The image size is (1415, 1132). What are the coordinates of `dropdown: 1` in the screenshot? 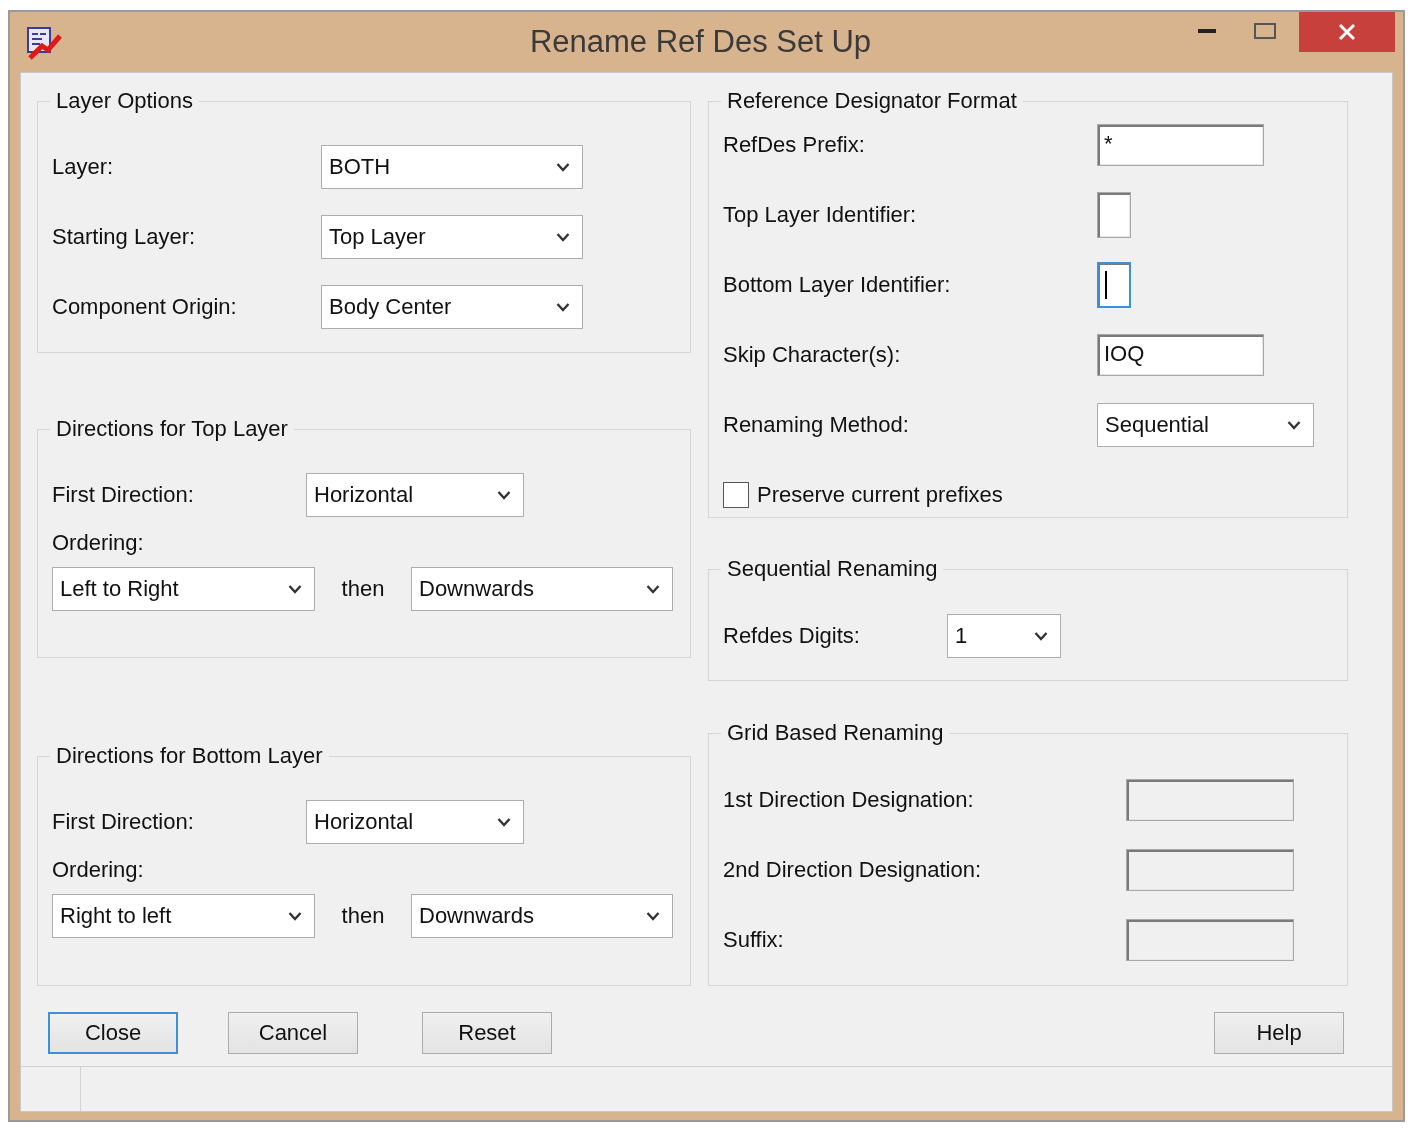 It's located at (1004, 636).